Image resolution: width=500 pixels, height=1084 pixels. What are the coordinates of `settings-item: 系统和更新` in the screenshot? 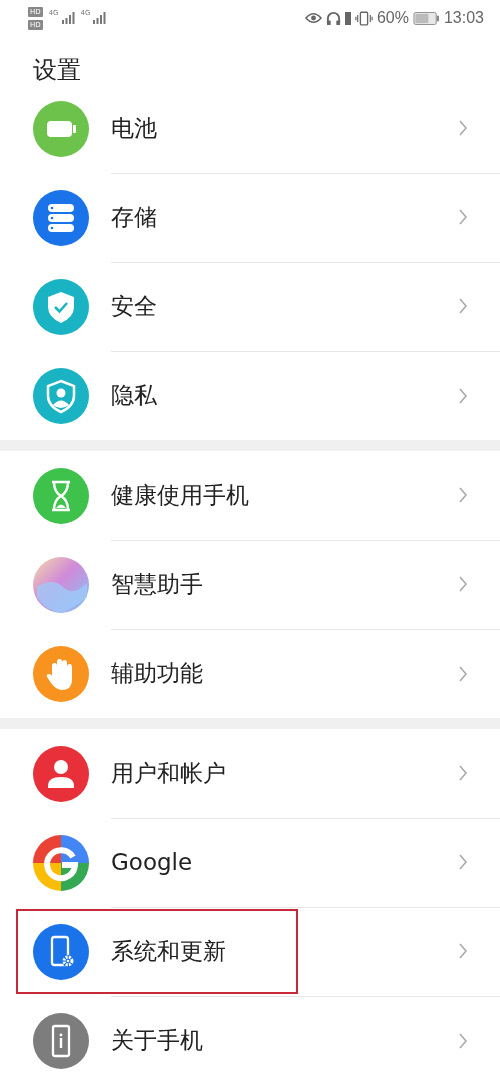 It's located at (250, 951).